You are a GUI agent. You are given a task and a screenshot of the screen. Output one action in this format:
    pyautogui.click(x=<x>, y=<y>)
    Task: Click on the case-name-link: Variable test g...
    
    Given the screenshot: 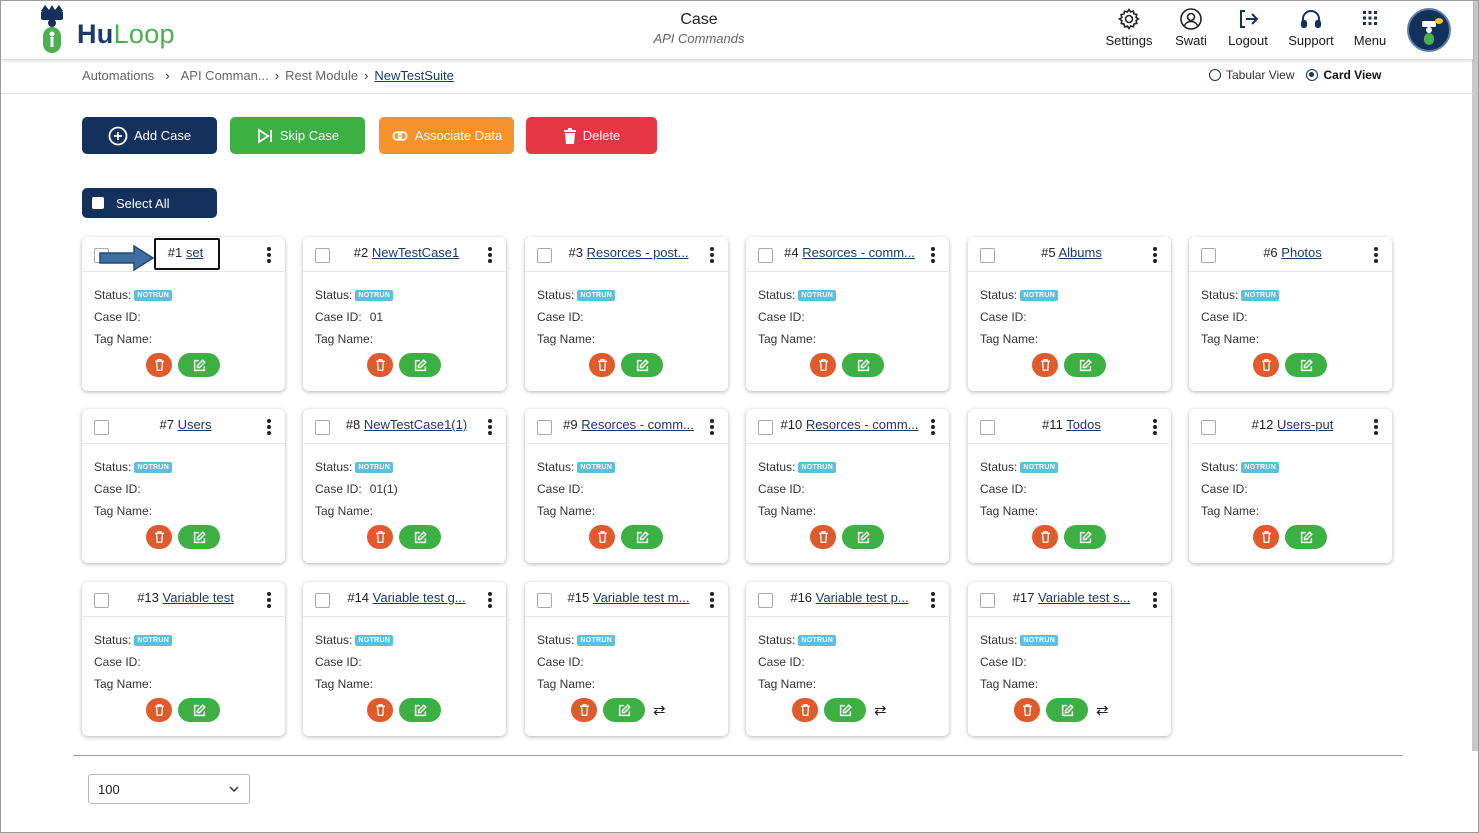 What is the action you would take?
    pyautogui.click(x=419, y=597)
    